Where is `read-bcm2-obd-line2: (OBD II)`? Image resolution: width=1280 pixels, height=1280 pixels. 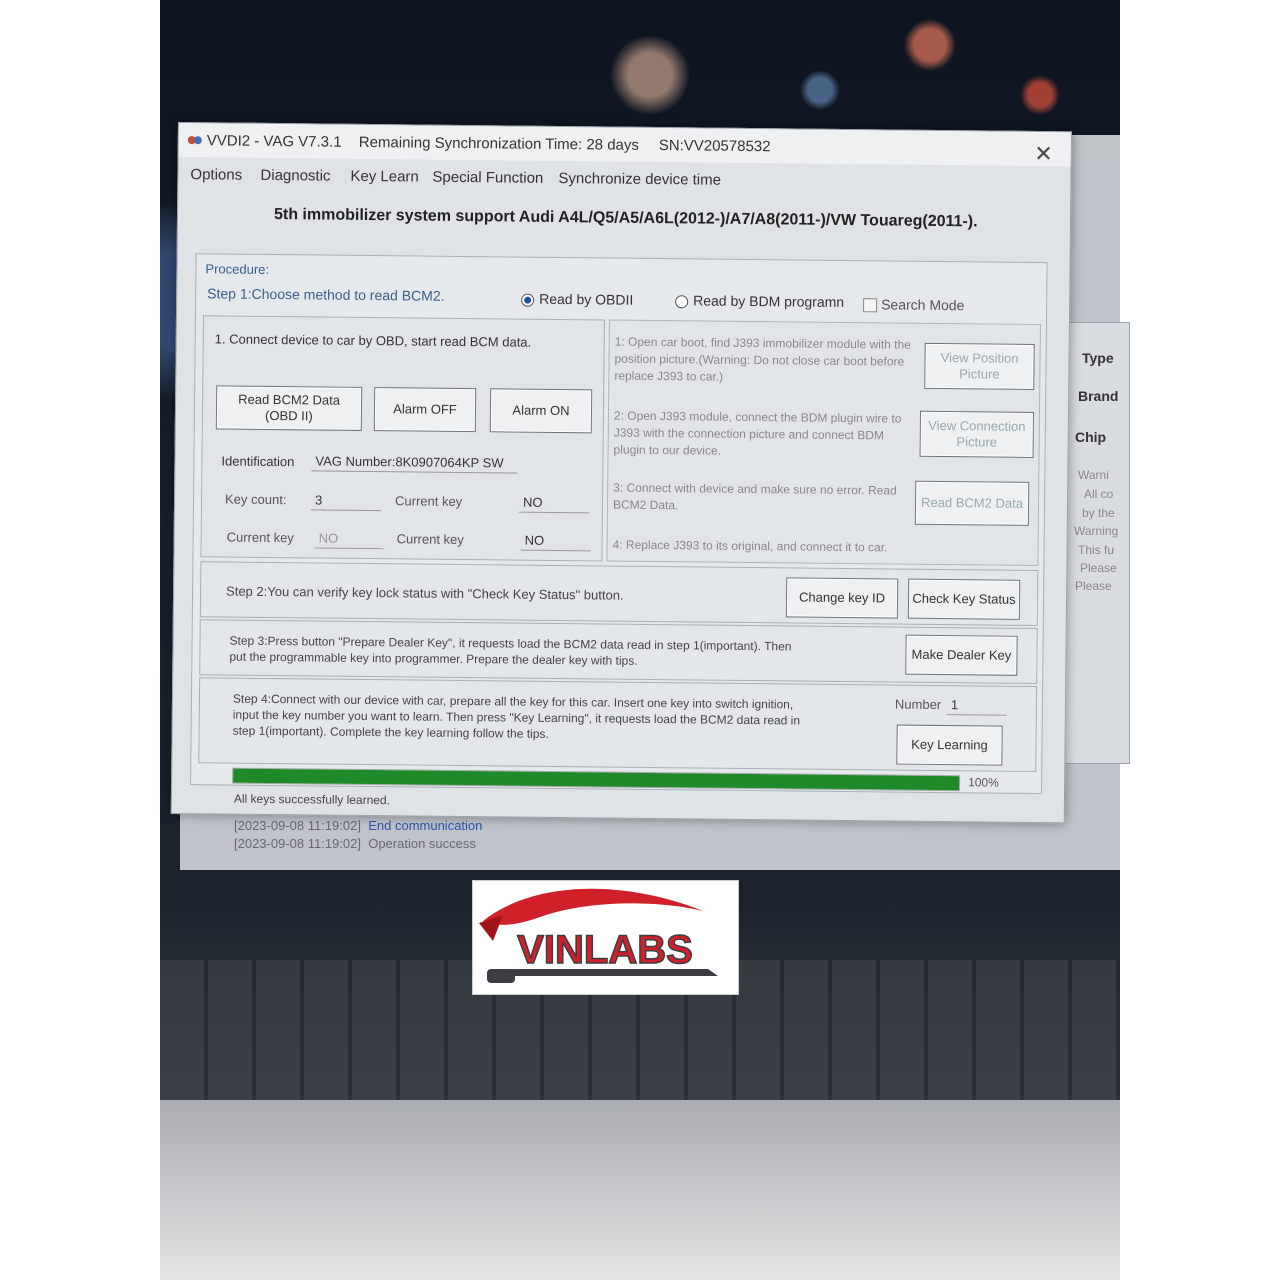 read-bcm2-obd-line2: (OBD II) is located at coordinates (289, 415).